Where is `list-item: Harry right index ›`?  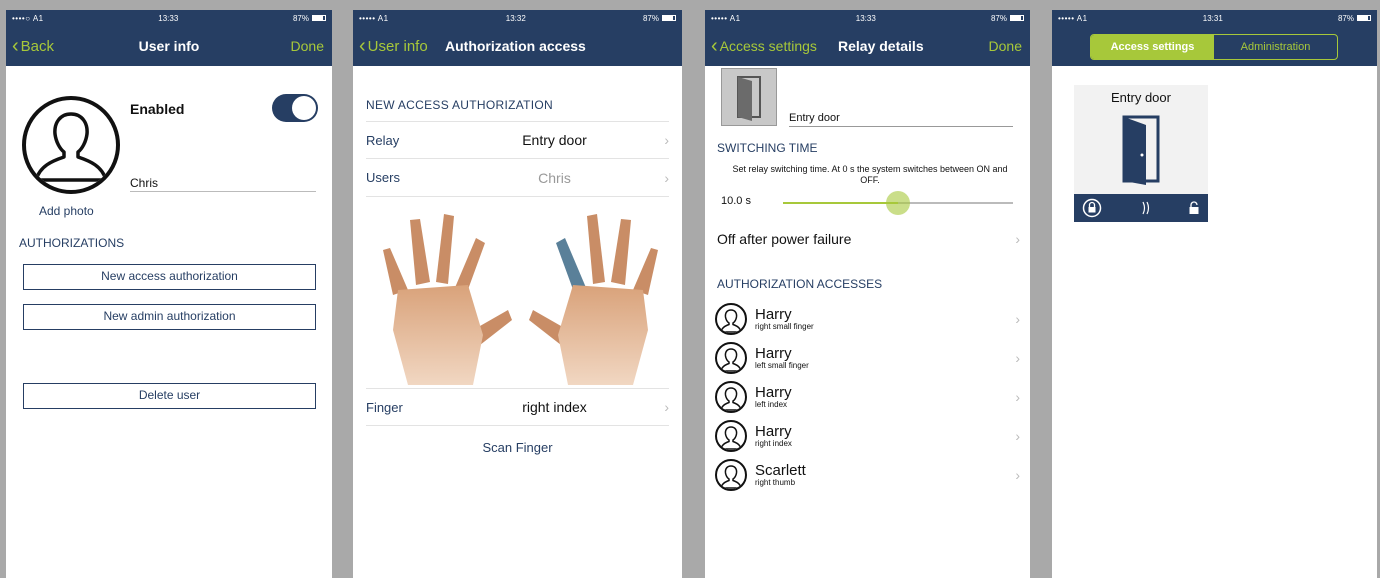
list-item: Harry right index › is located at coordinates (867, 436).